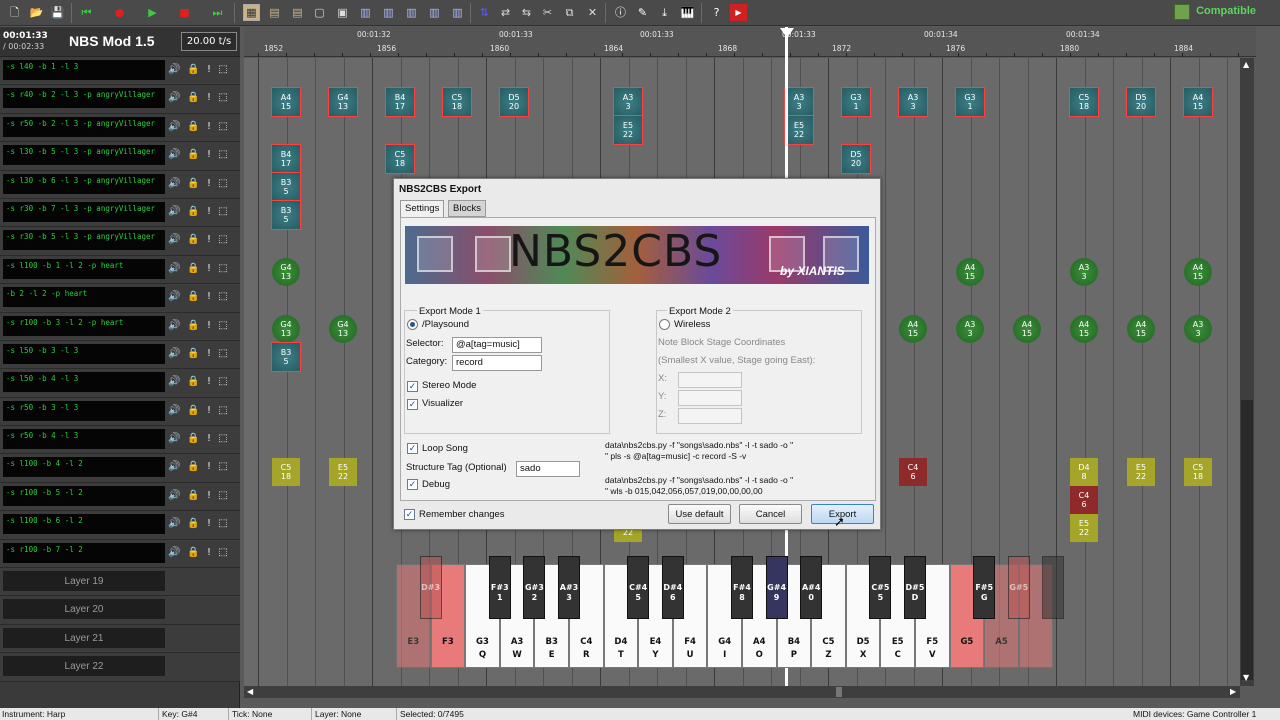  I want to click on layer-name-field: -s l50 -b 4 -l 3, so click(84, 382).